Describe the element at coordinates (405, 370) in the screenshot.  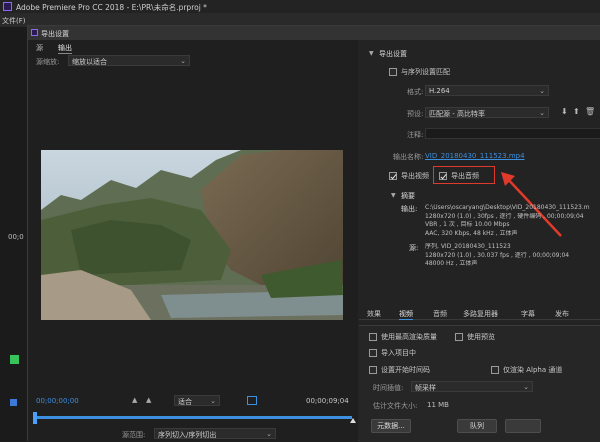
I see `start-timecode-label: 设置开始时间码` at that location.